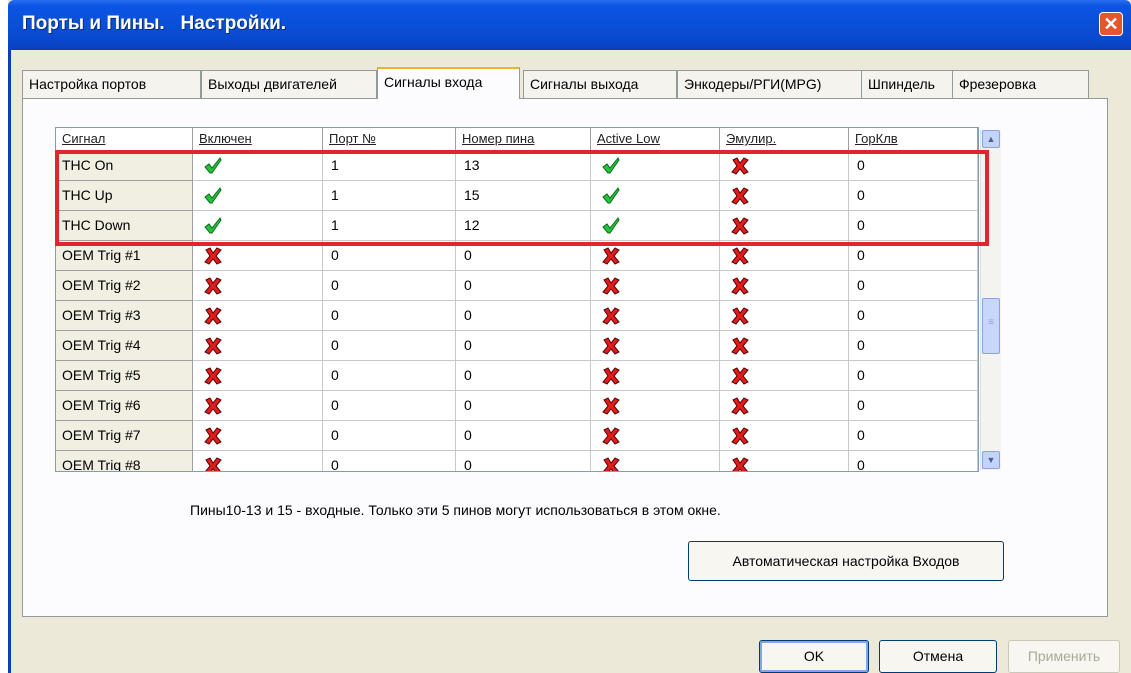  What do you see at coordinates (600, 84) in the screenshot?
I see `tab-item: Сигналы выхода` at bounding box center [600, 84].